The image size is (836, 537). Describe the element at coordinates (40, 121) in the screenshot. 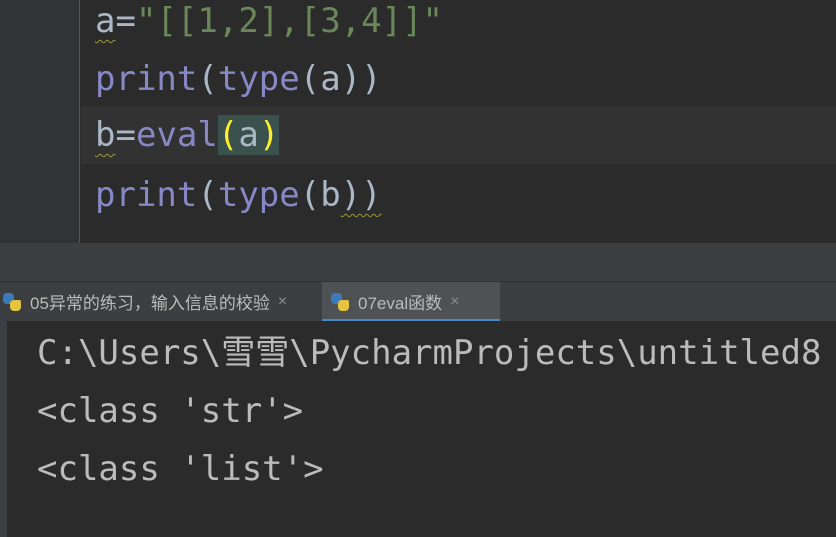

I see `editor-gutter` at that location.